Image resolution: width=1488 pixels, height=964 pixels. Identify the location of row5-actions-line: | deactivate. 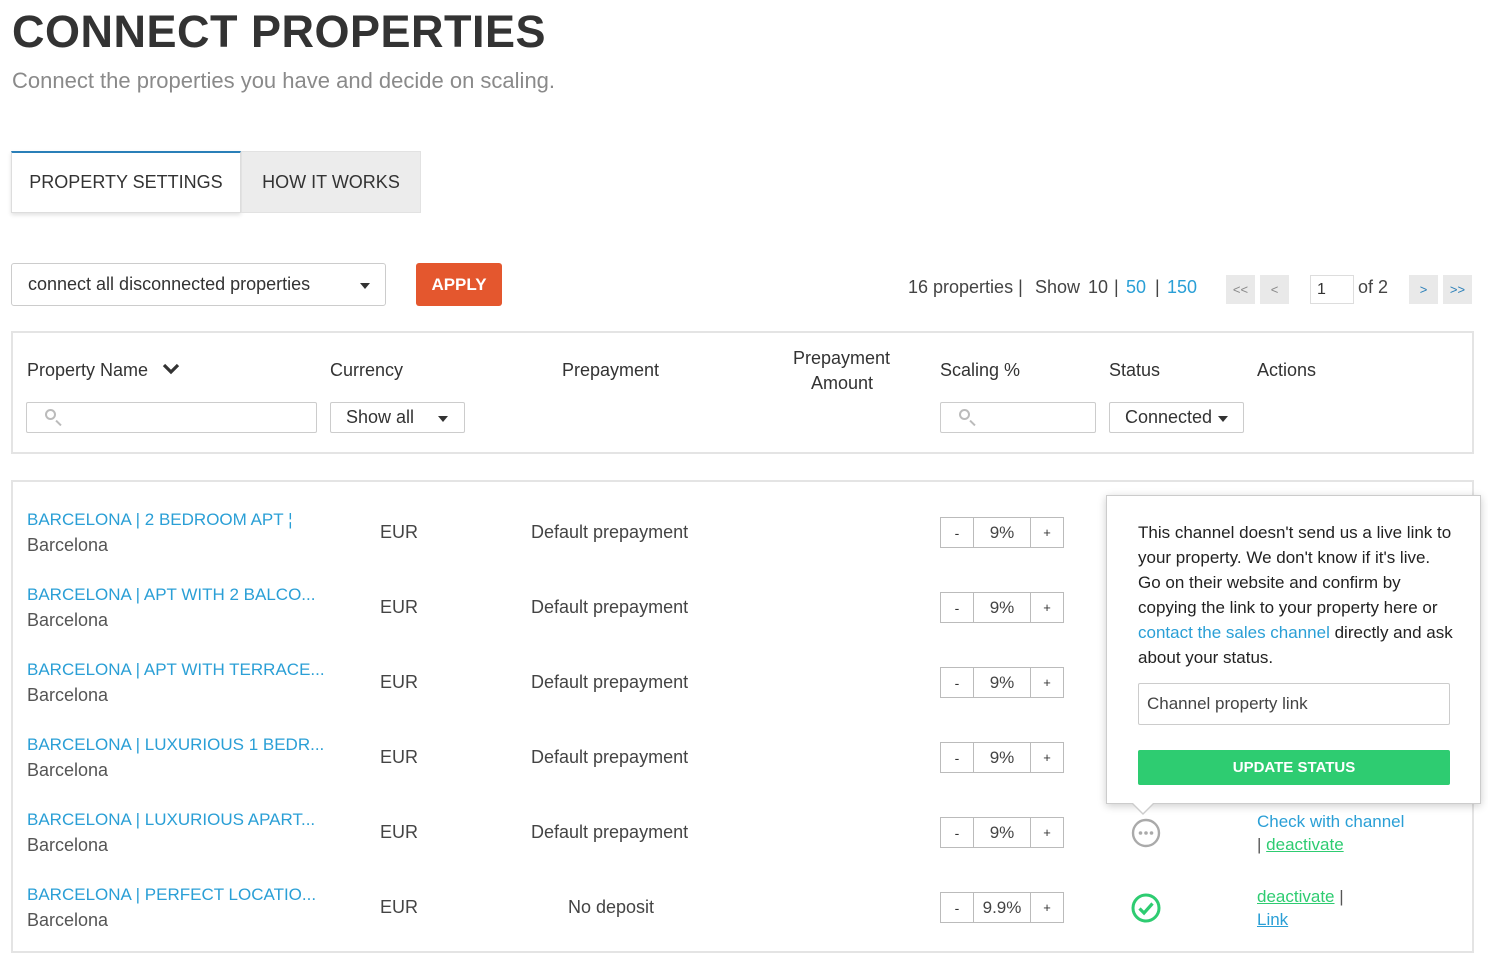
(1300, 845).